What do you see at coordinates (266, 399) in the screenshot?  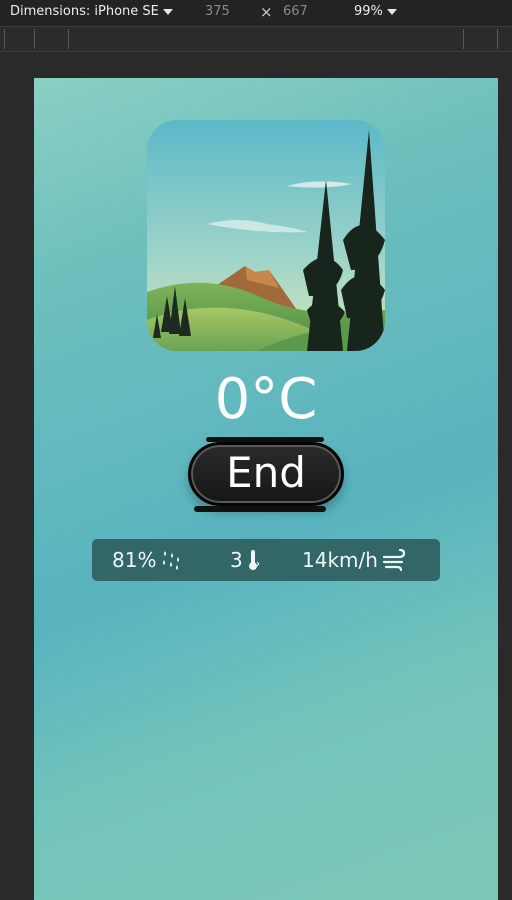 I see `temperature-display: 0°C` at bounding box center [266, 399].